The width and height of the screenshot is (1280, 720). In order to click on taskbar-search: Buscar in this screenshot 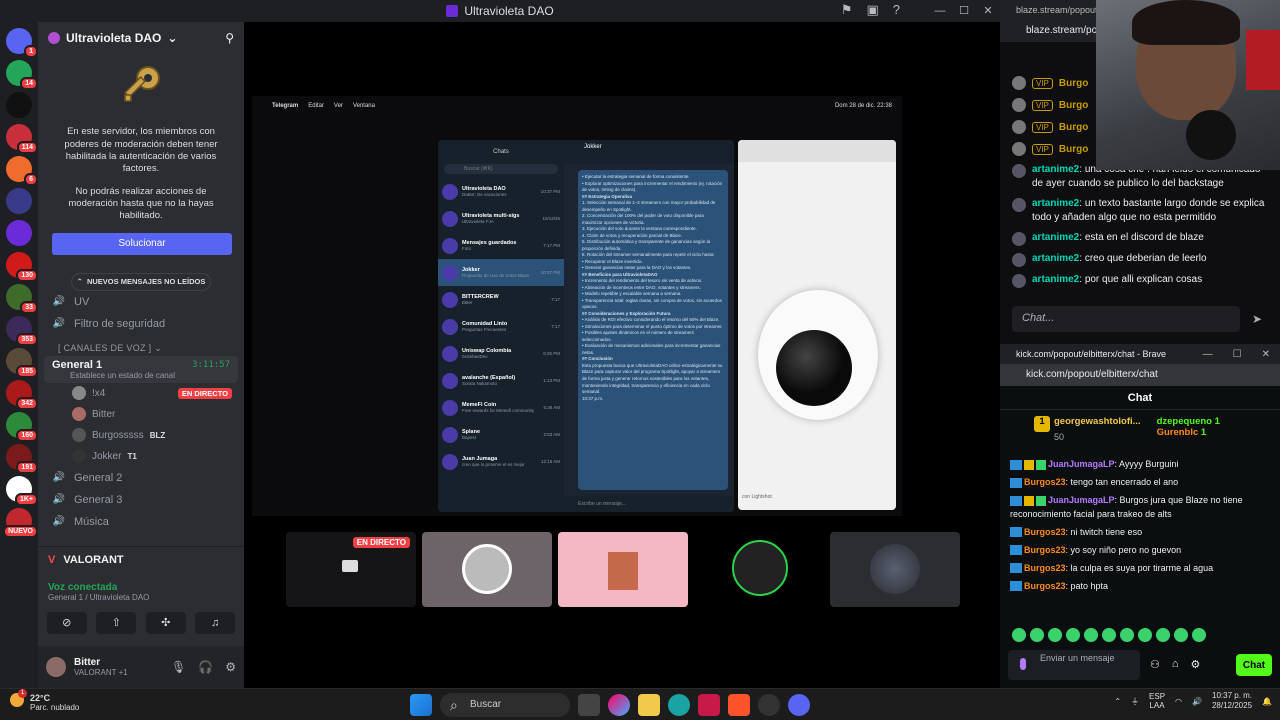, I will do `click(505, 705)`.